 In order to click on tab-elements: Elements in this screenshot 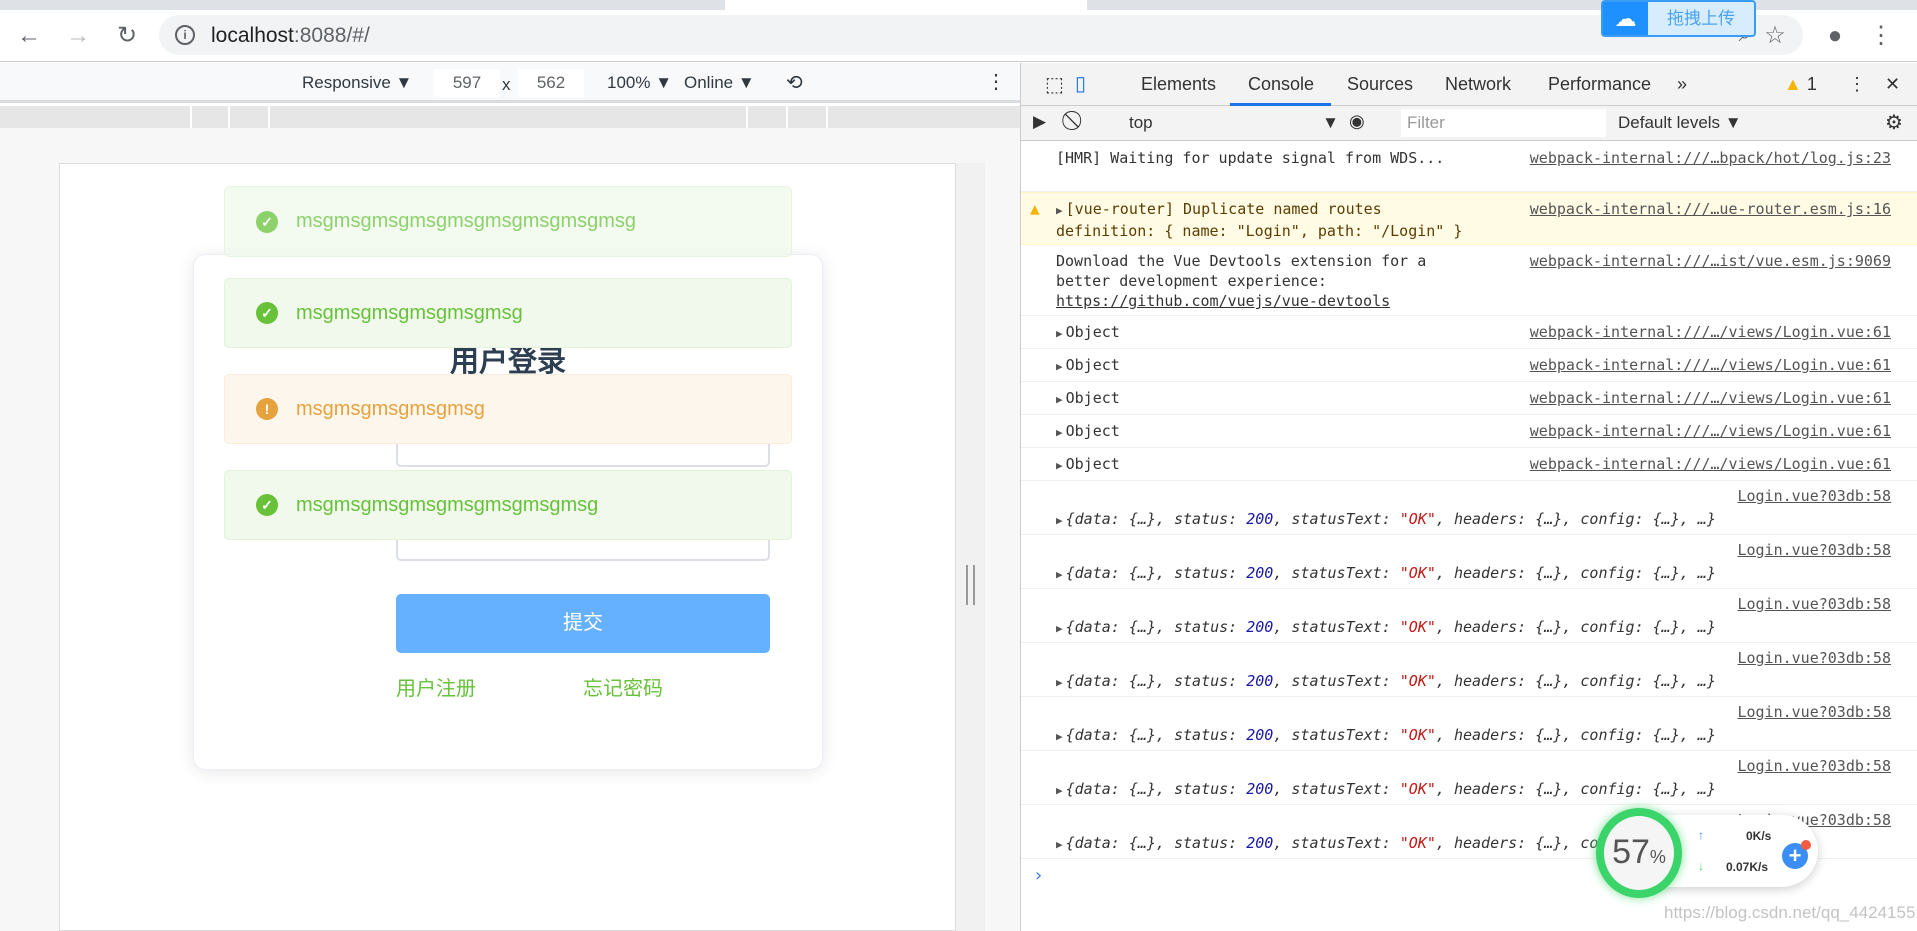, I will do `click(1178, 84)`.